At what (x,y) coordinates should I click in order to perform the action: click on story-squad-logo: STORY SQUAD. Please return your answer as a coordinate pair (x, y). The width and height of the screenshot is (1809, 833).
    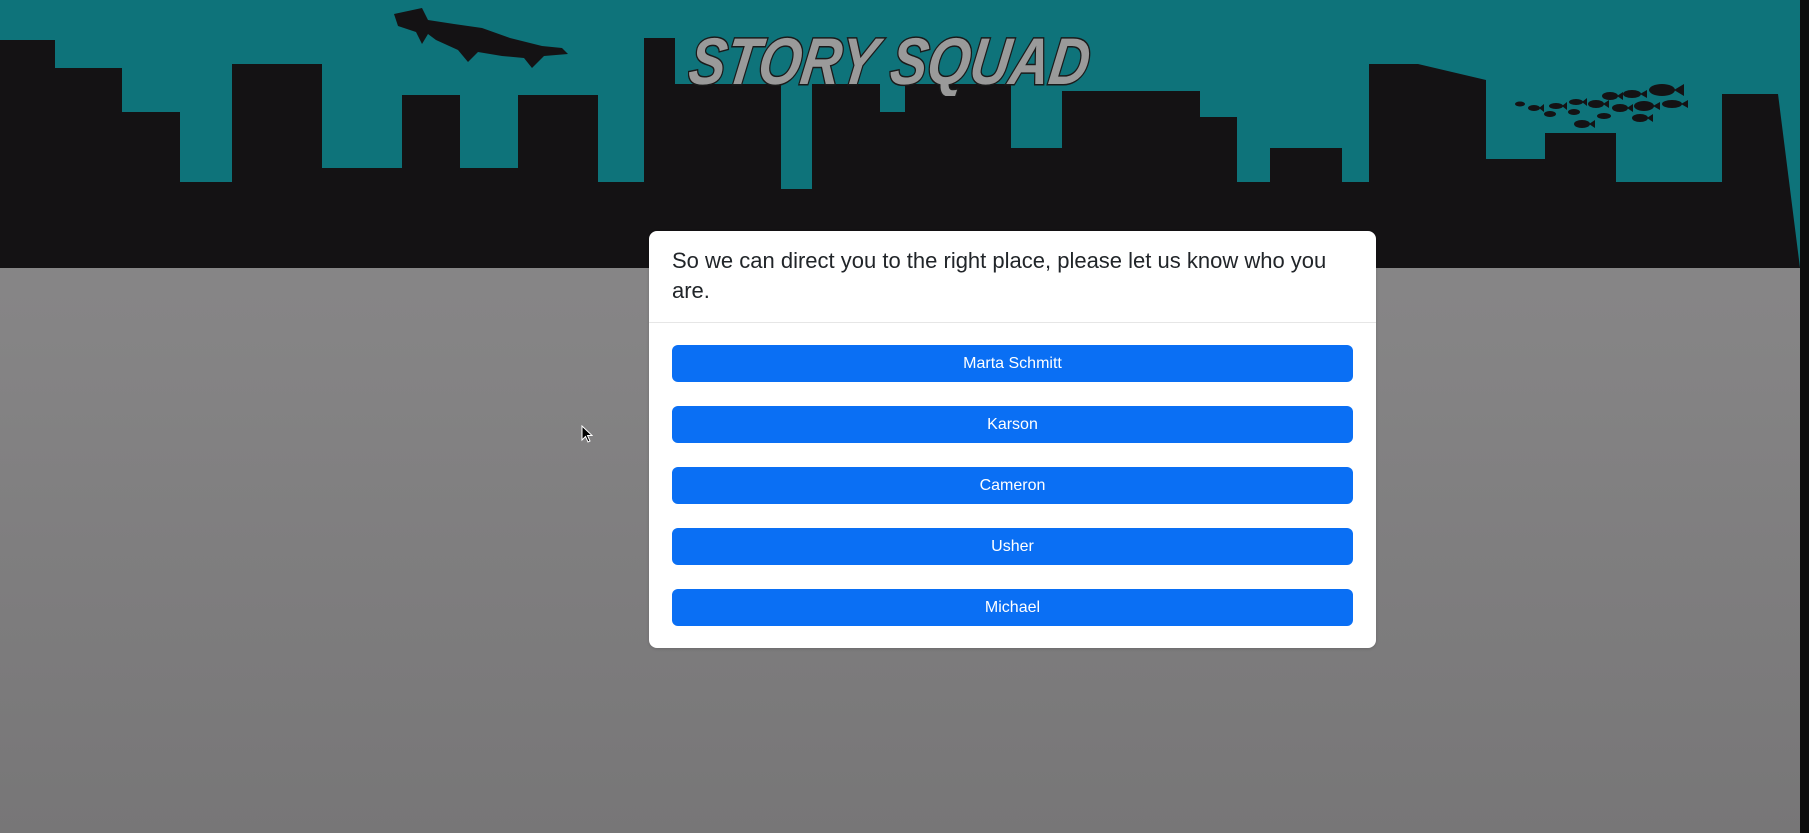
    Looking at the image, I should click on (892, 60).